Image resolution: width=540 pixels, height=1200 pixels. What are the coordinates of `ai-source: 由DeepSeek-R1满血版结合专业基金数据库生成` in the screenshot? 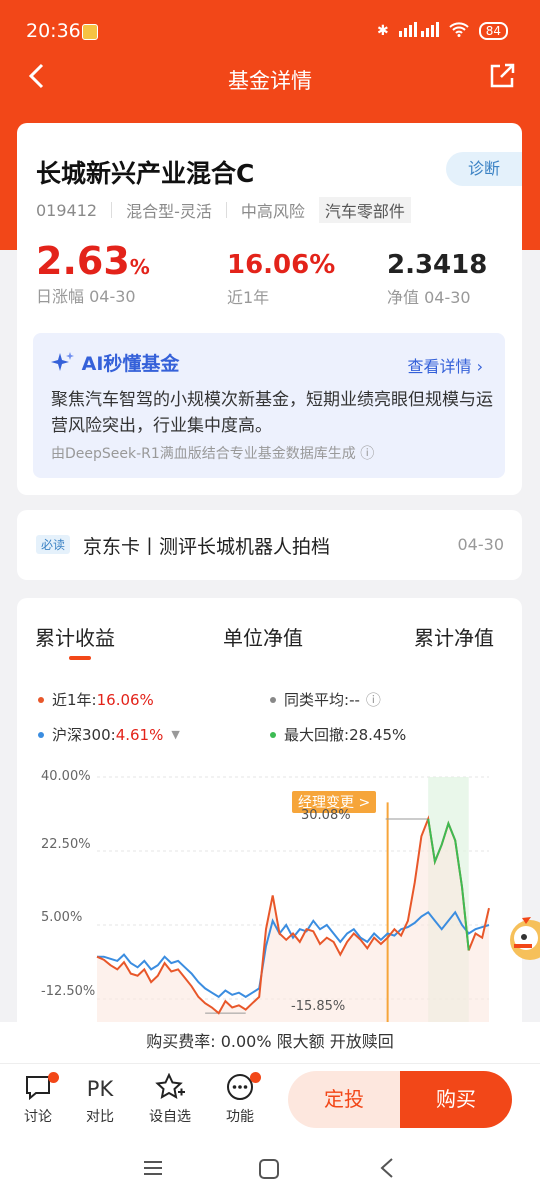 It's located at (203, 454).